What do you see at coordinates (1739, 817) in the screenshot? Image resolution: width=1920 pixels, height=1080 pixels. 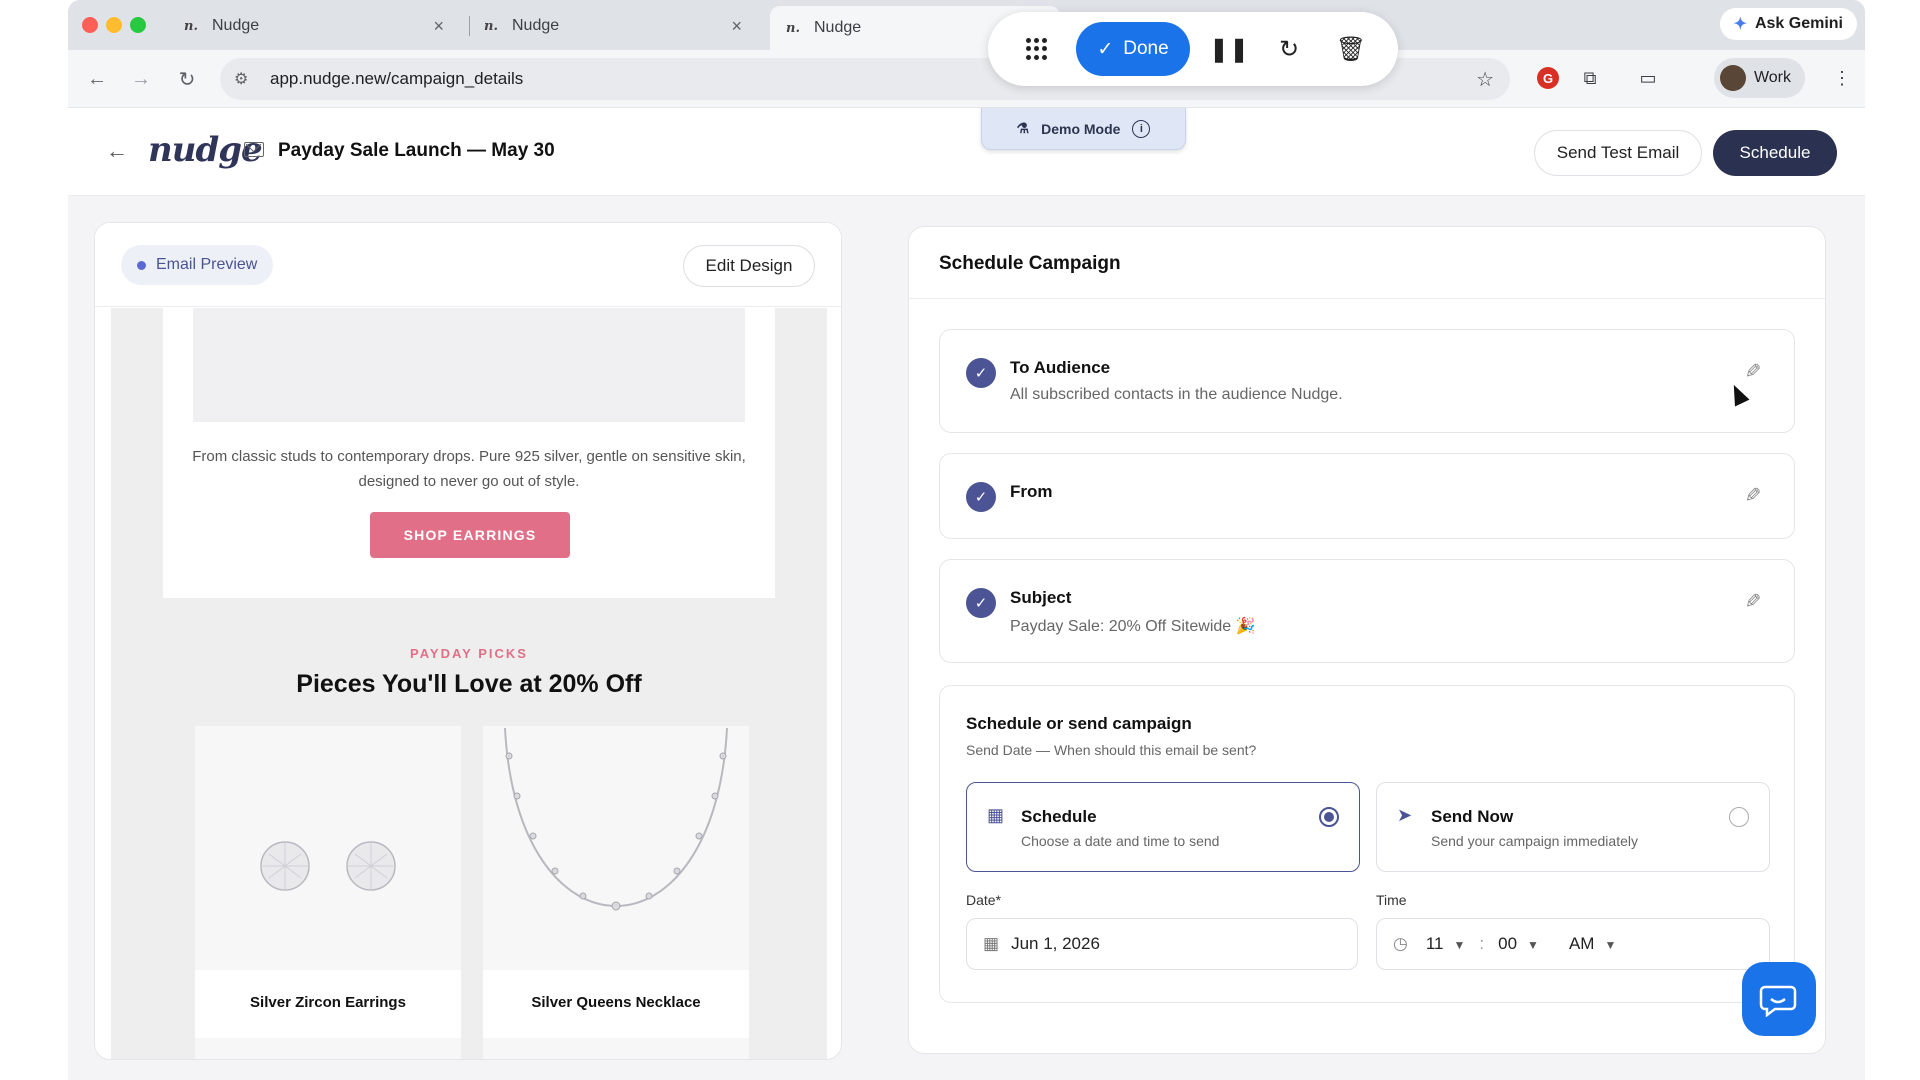 I see `send-now-radio` at bounding box center [1739, 817].